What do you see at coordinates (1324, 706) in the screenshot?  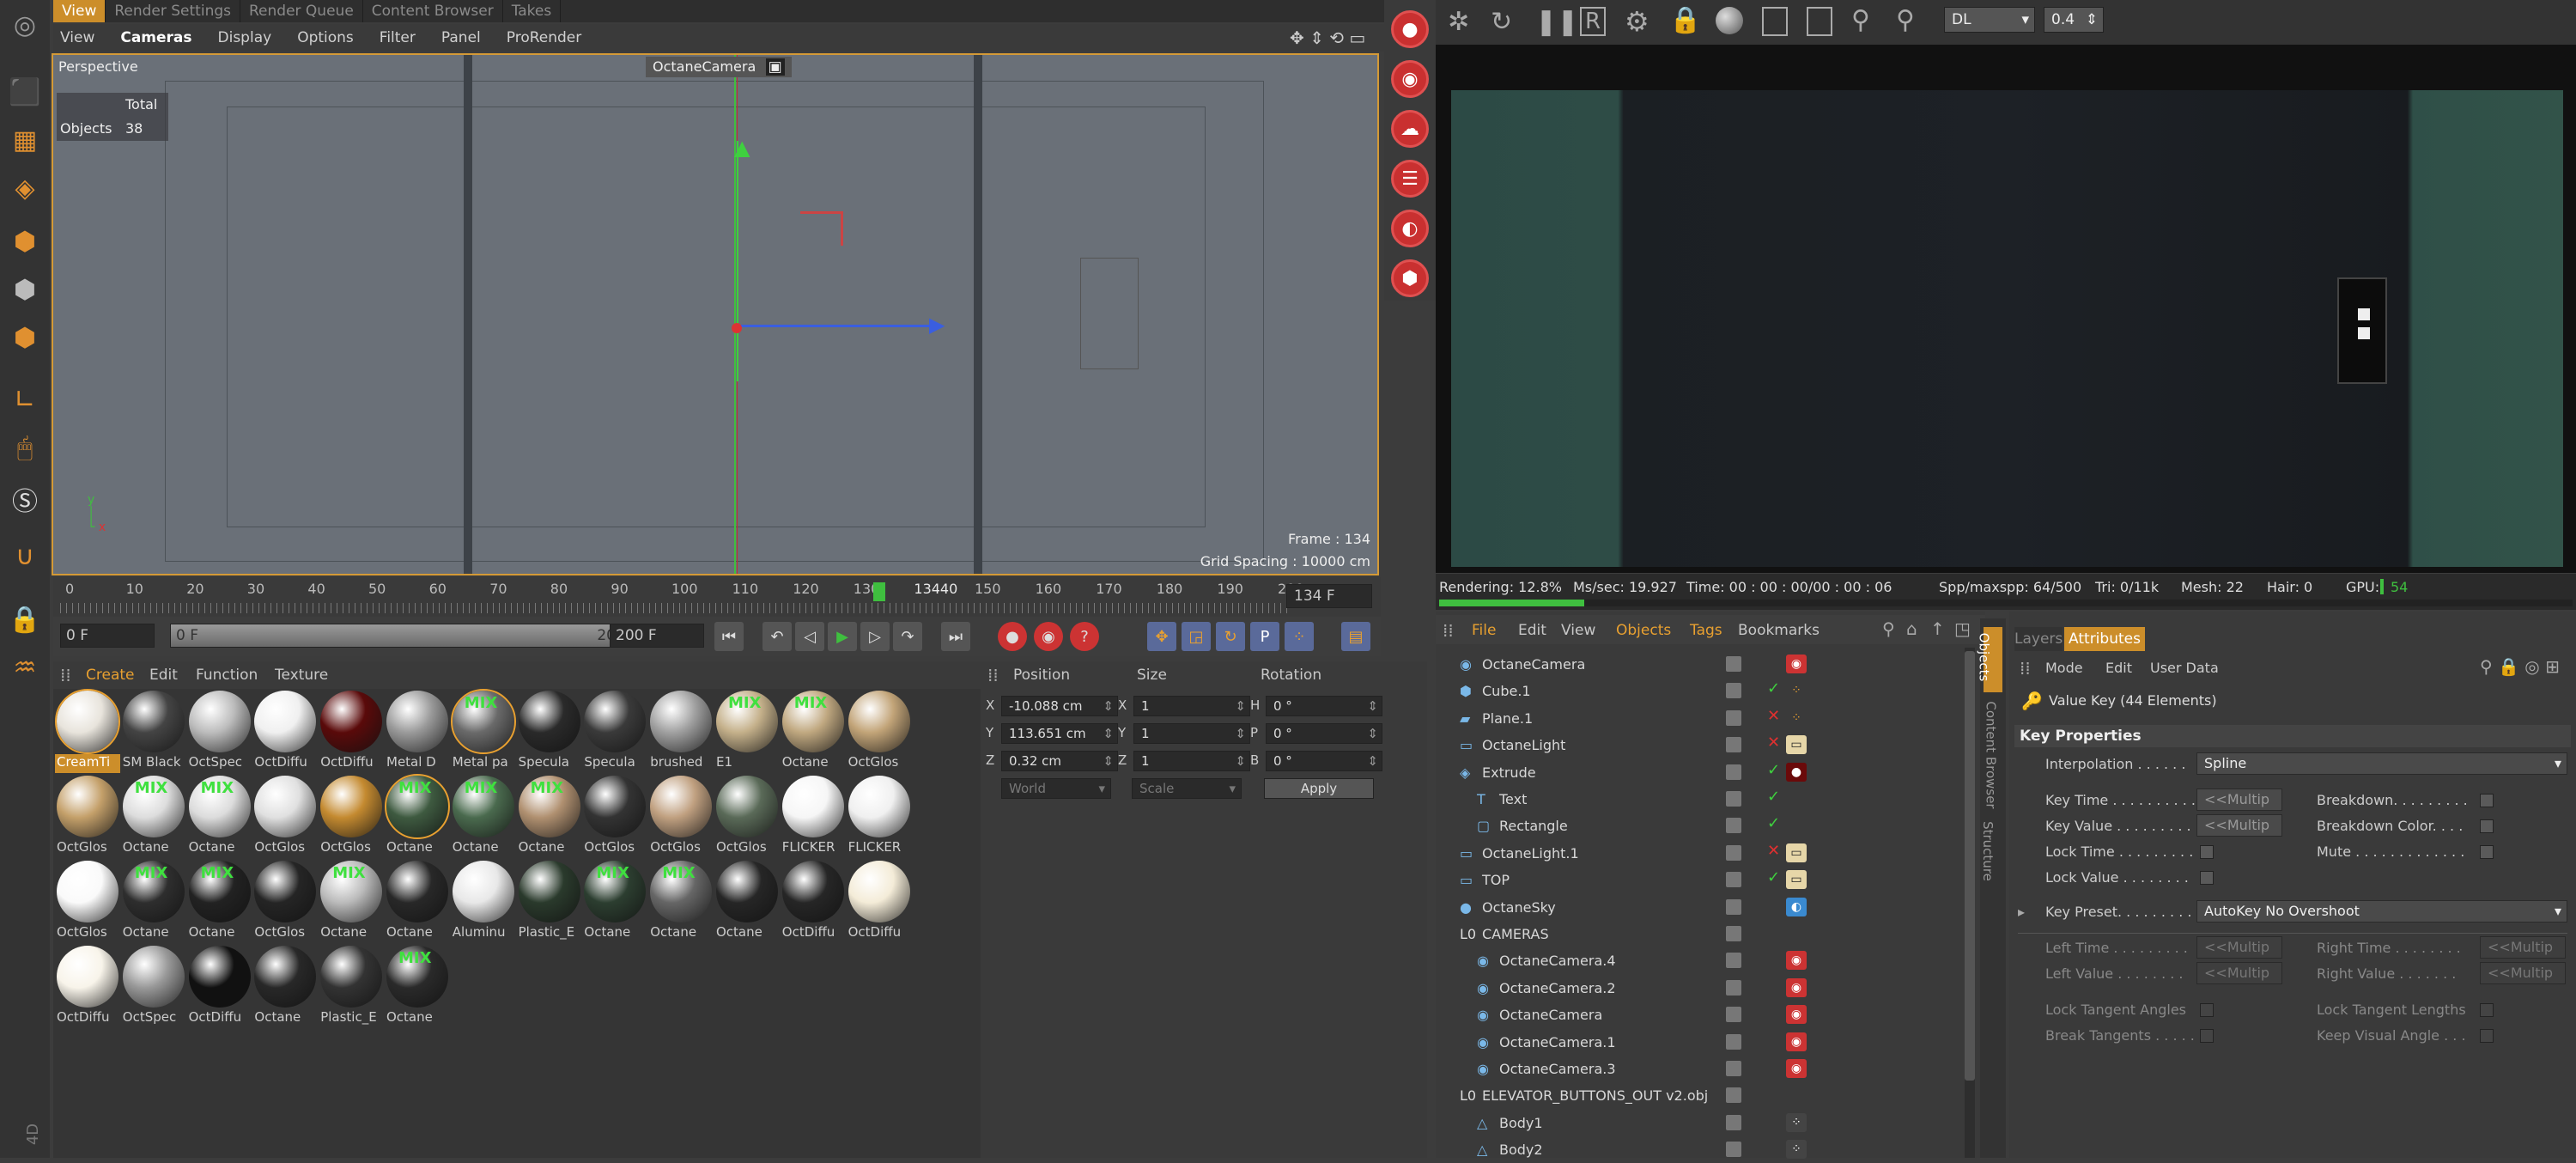 I see `coord-rot-field: 0 ° ⇕` at bounding box center [1324, 706].